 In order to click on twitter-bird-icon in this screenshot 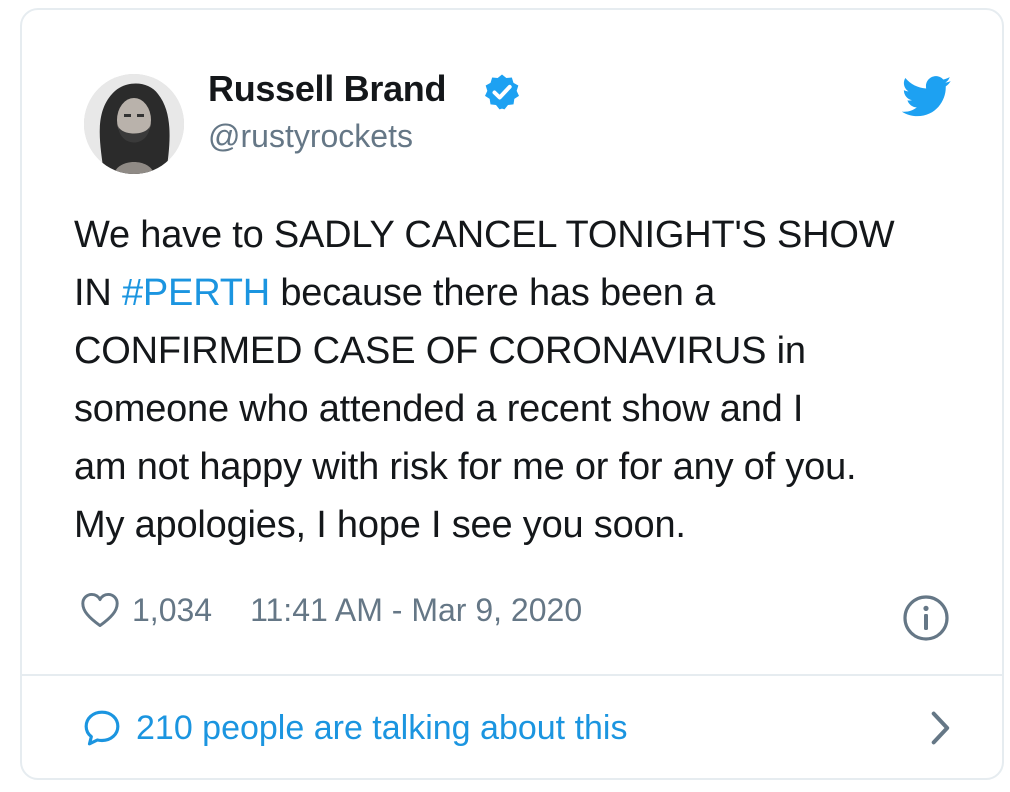, I will do `click(927, 97)`.